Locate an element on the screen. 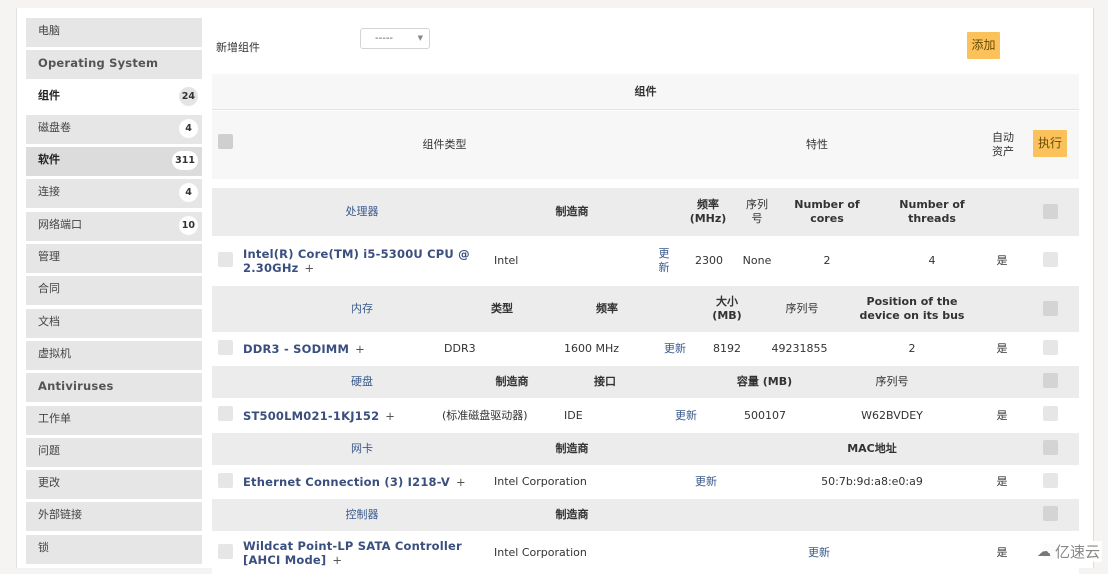 The width and height of the screenshot is (1108, 574). select-all-checkbox is located at coordinates (225, 141).